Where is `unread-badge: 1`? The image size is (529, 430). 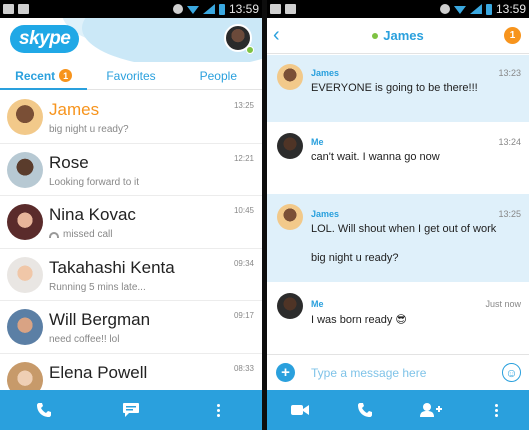
unread-badge: 1 is located at coordinates (512, 35).